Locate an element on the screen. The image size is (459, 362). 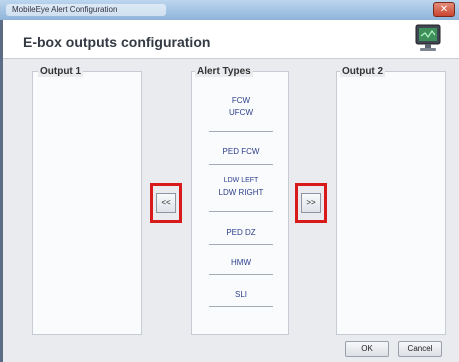
page-title: E-box outputs configuration is located at coordinates (117, 42).